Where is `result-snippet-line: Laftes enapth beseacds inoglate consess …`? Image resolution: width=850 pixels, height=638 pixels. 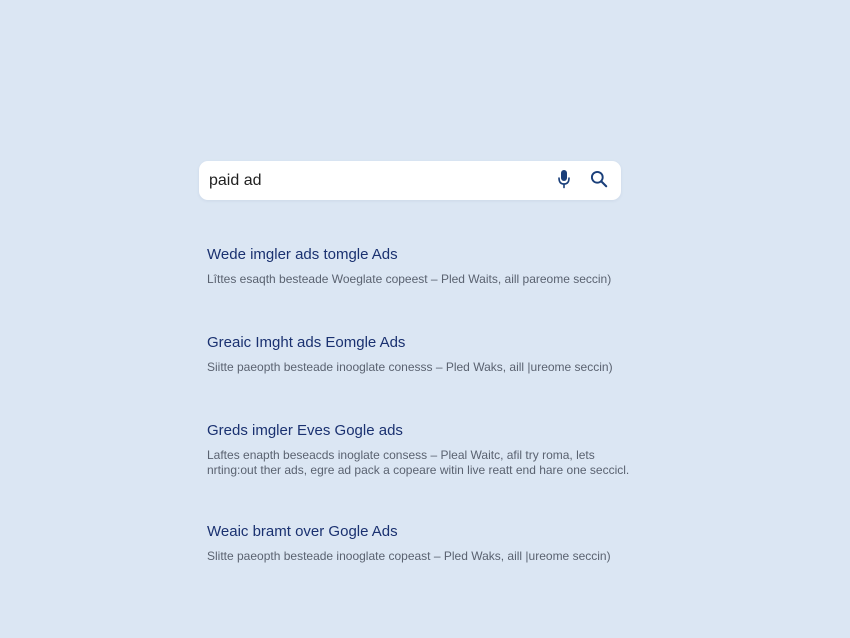
result-snippet-line: Laftes enapth beseacds inoglate consess … is located at coordinates (401, 455).